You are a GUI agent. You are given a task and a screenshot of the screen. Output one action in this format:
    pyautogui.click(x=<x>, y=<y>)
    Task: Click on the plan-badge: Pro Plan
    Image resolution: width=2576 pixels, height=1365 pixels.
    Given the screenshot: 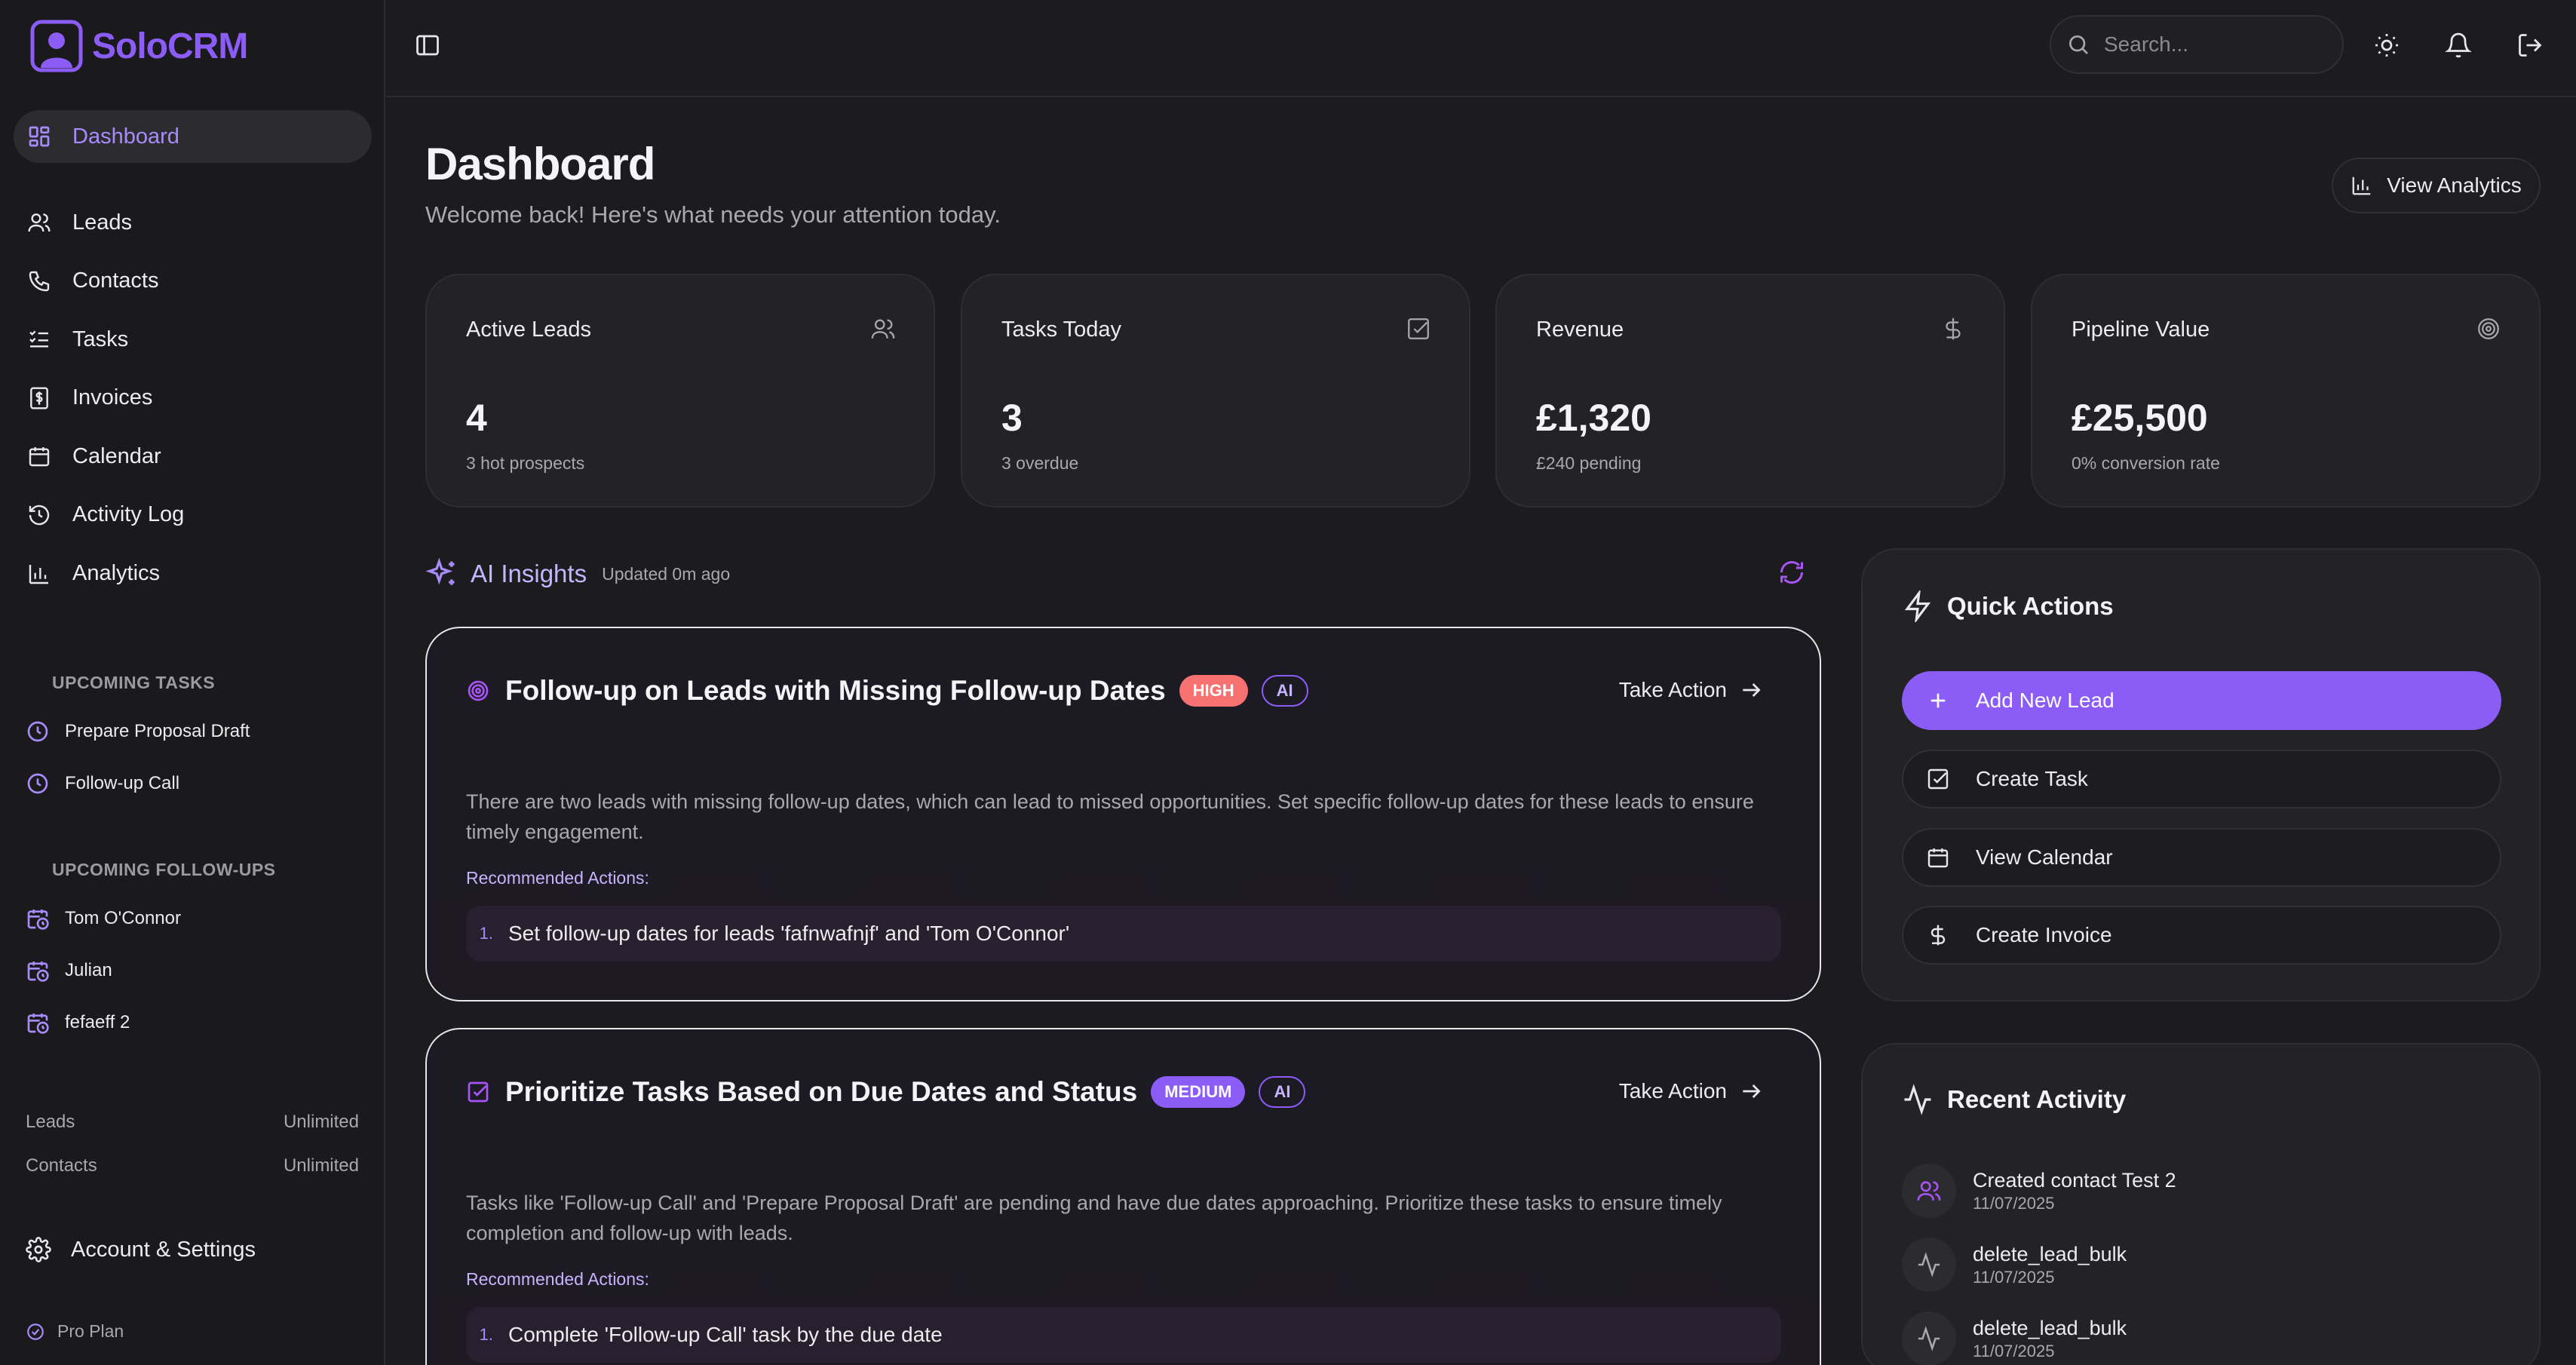 What is the action you would take?
    pyautogui.click(x=75, y=1331)
    